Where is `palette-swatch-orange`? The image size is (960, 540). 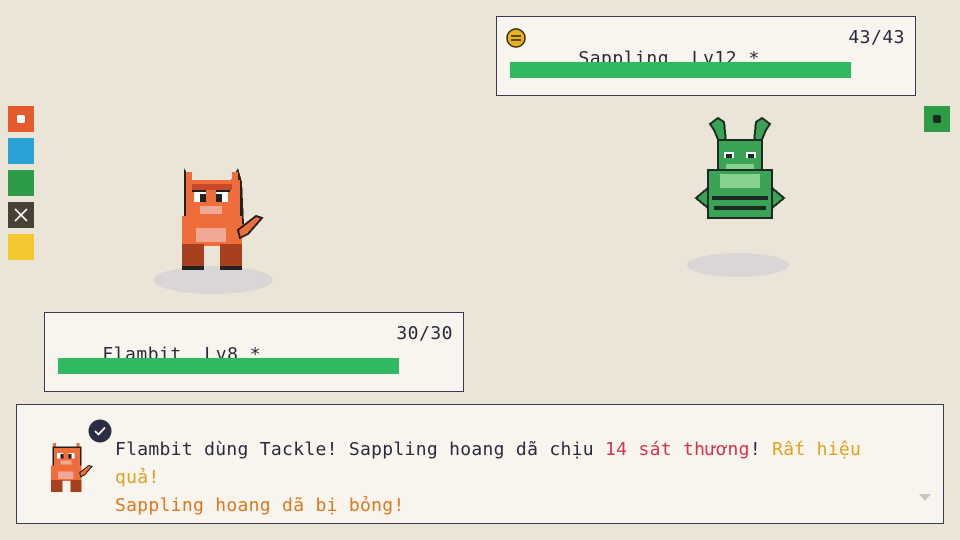 palette-swatch-orange is located at coordinates (21, 119).